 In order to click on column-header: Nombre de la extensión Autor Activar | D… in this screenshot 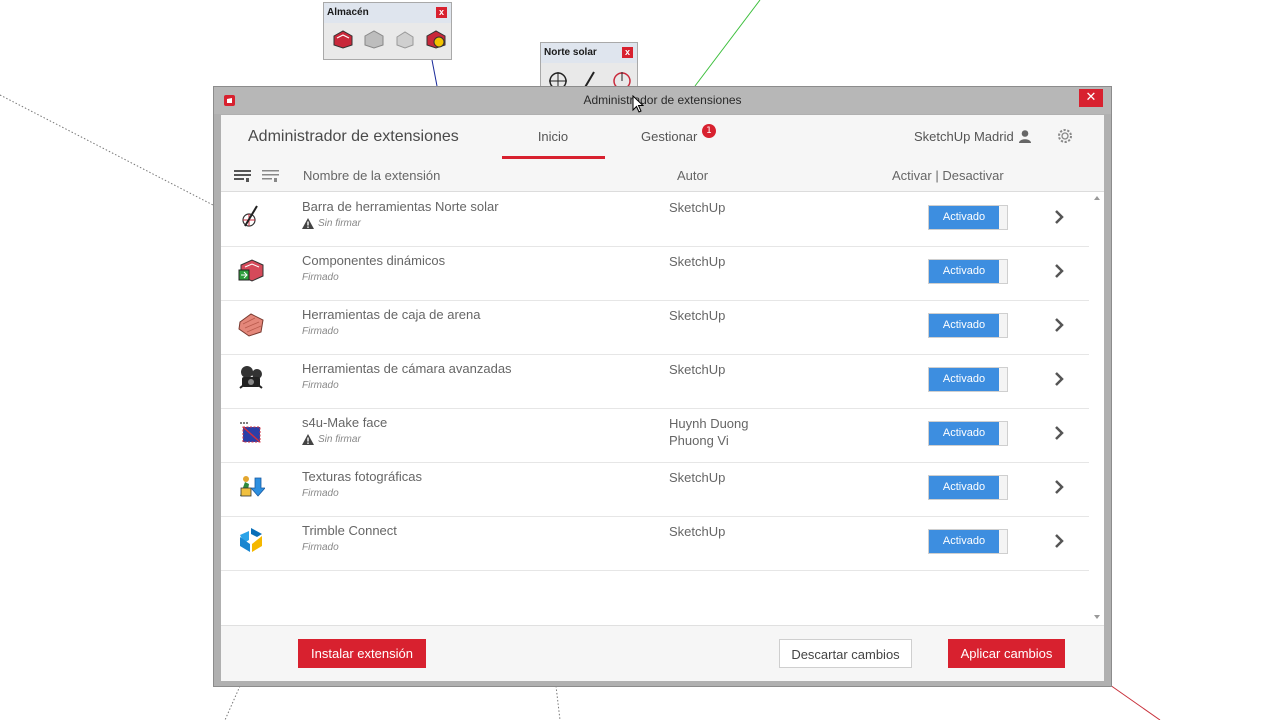, I will do `click(662, 175)`.